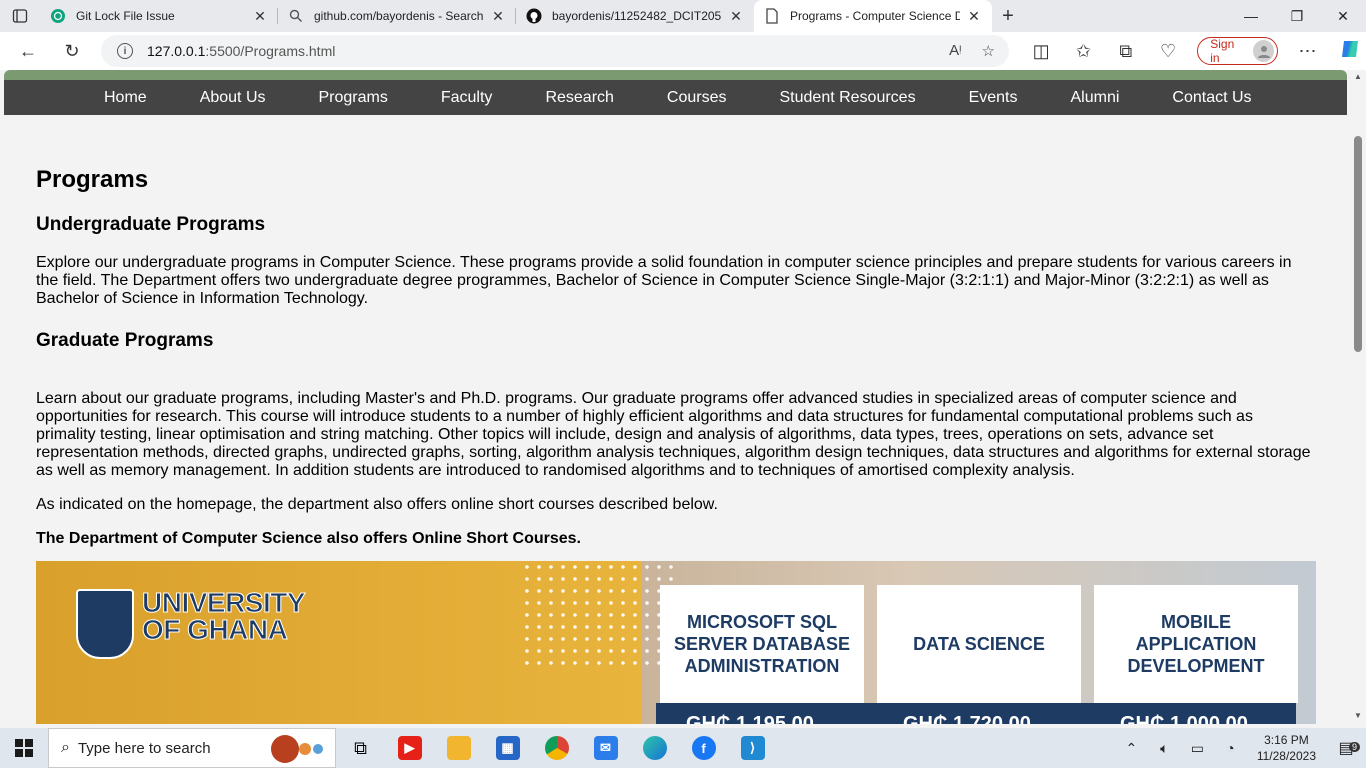 The width and height of the screenshot is (1366, 768). I want to click on back-button: ←, so click(28, 51).